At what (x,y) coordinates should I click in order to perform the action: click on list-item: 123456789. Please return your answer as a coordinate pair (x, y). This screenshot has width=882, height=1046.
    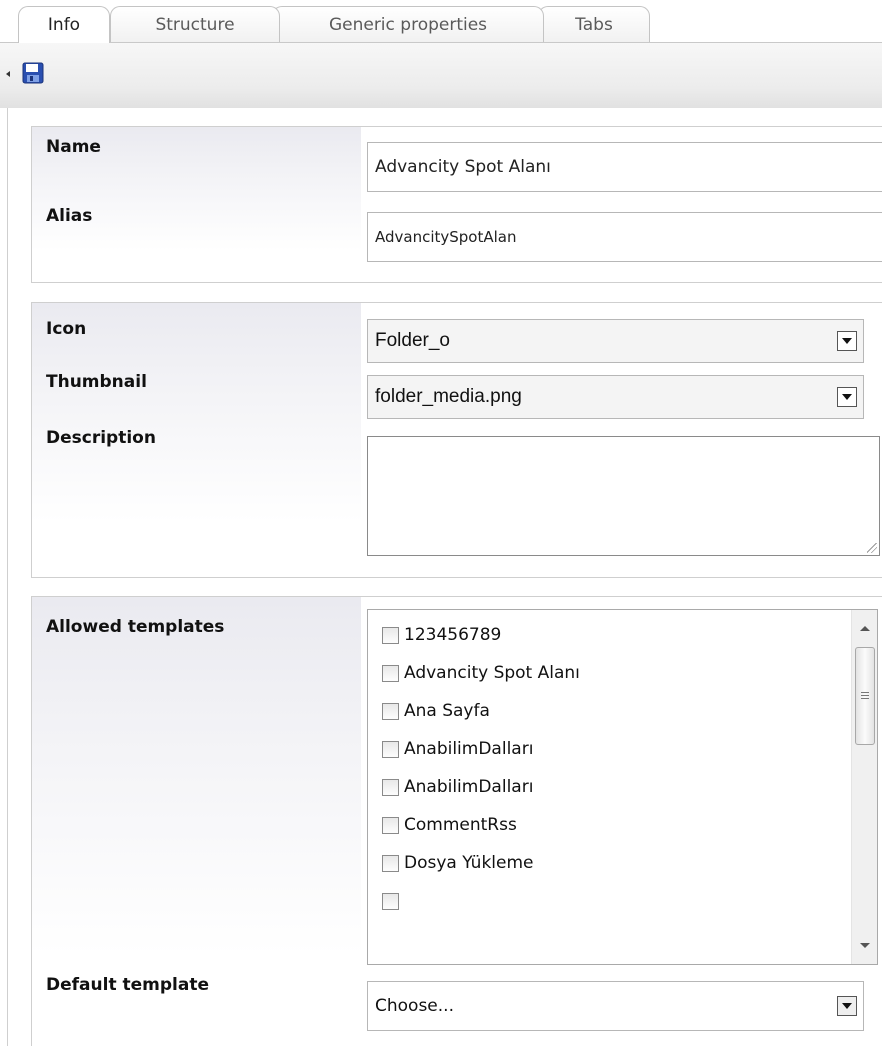
    Looking at the image, I should click on (441, 635).